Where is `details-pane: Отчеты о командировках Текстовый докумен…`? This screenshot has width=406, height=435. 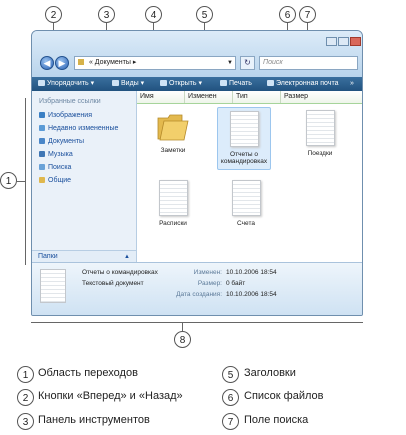
details-pane: Отчеты о командировках Текстовый докумен… is located at coordinates (197, 288).